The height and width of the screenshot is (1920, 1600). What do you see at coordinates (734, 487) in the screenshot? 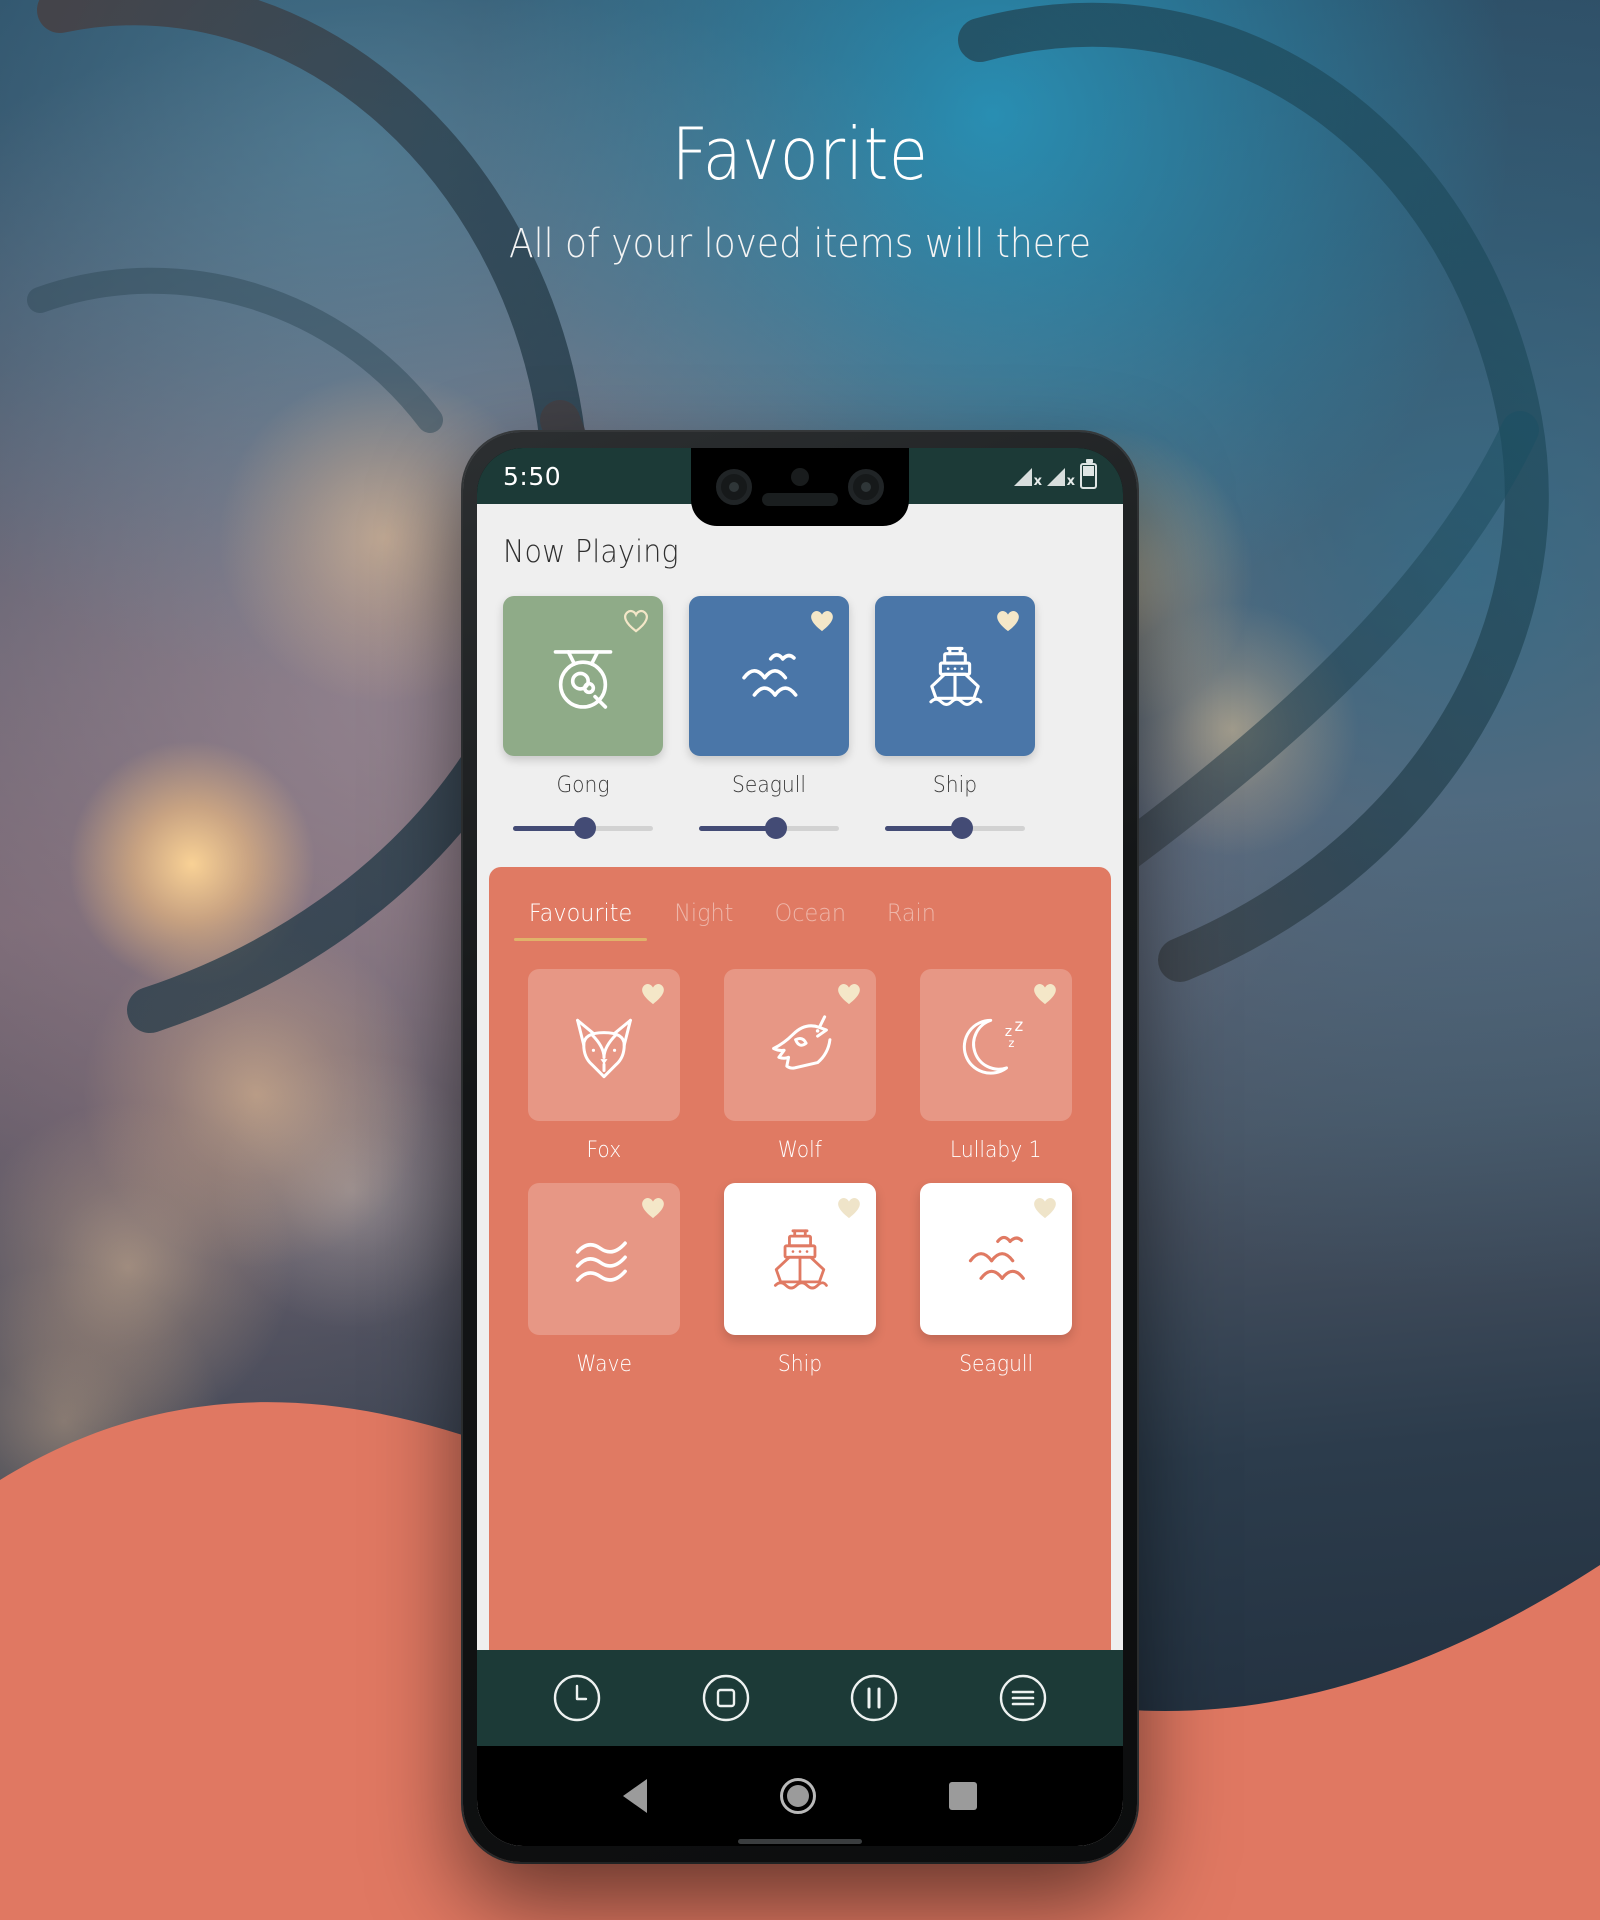
I see `front-camera-icon` at bounding box center [734, 487].